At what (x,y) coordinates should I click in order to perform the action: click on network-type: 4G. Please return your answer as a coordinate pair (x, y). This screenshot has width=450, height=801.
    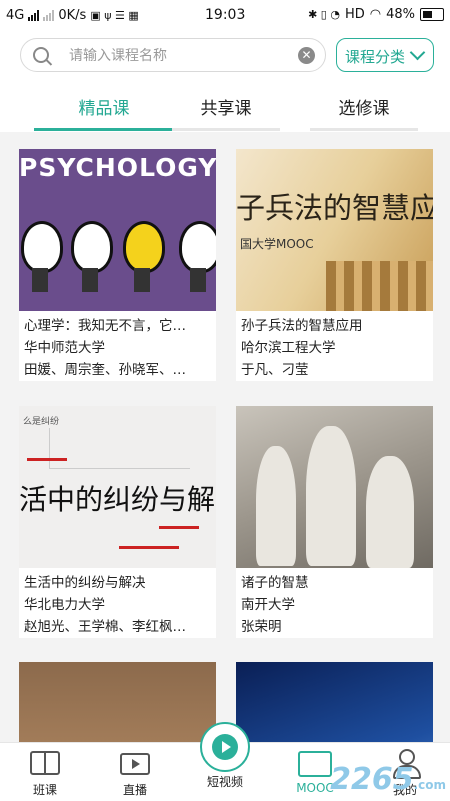
    Looking at the image, I should click on (15, 15).